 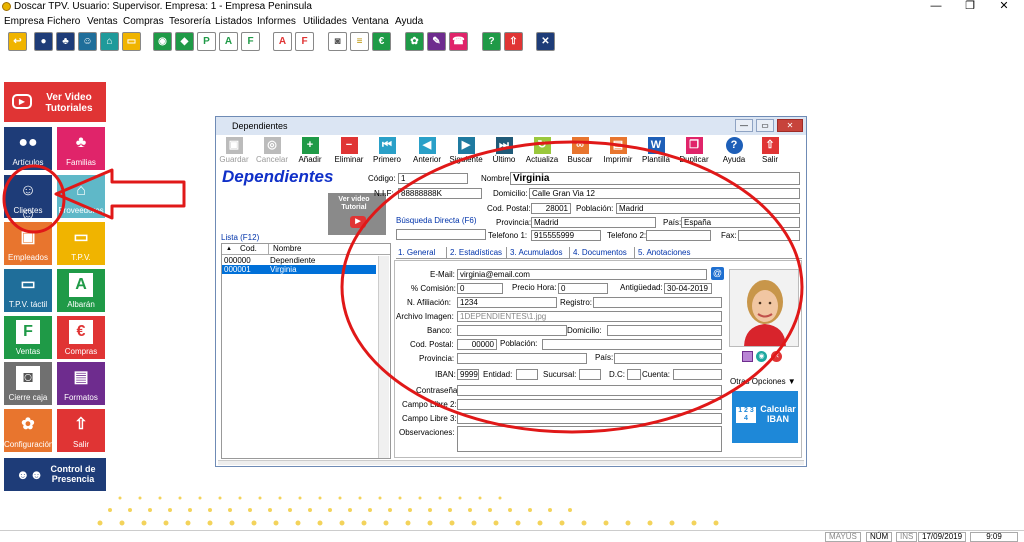 What do you see at coordinates (942, 537) in the screenshot?
I see `date-indicator: 17/09/2019` at bounding box center [942, 537].